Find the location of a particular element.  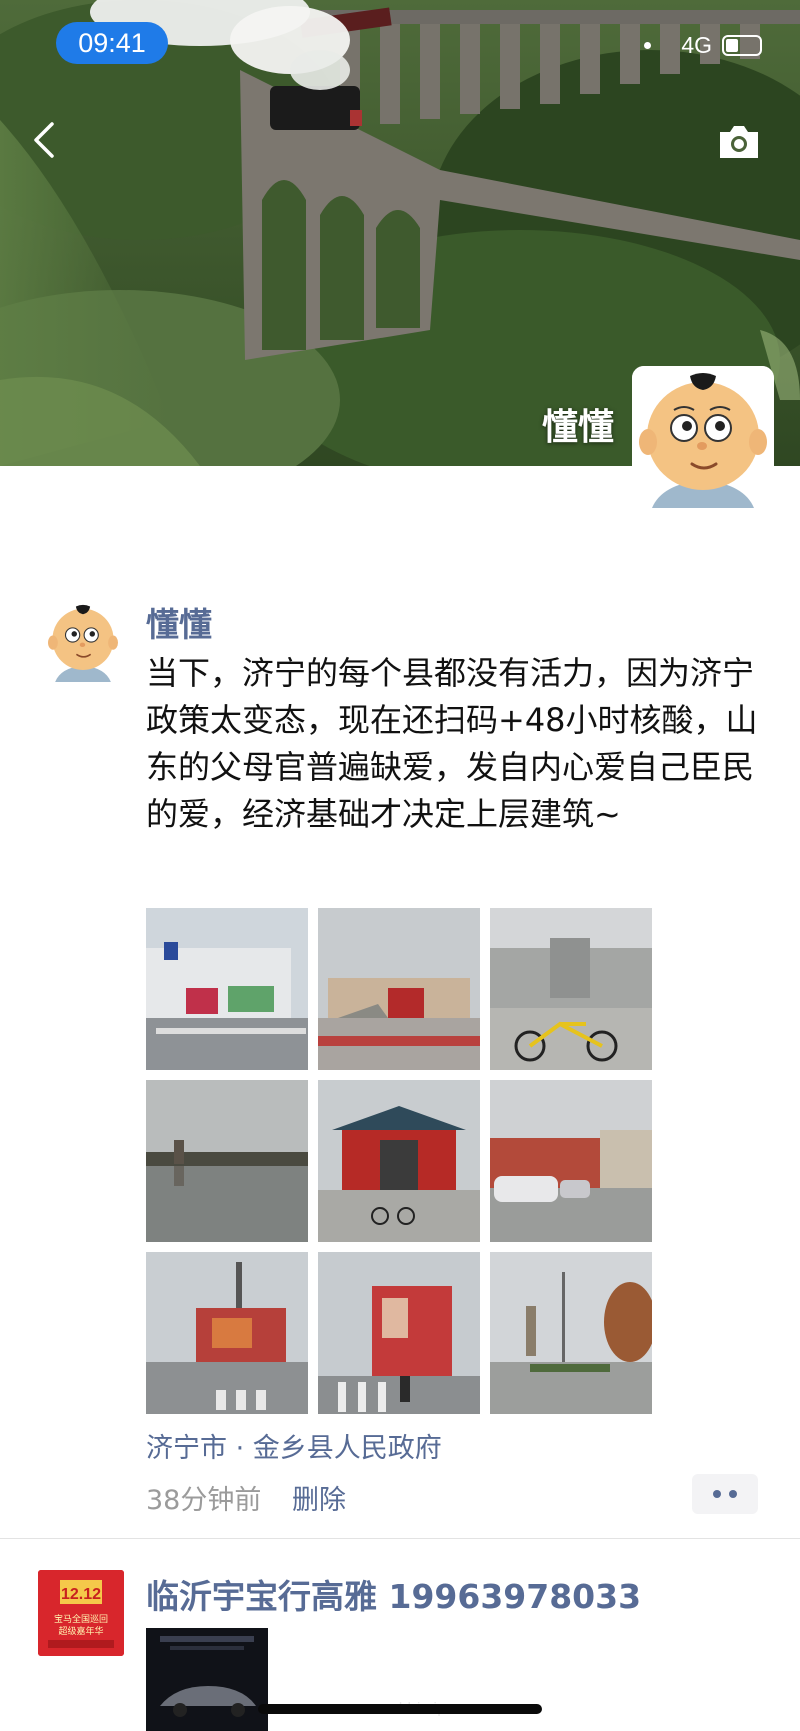

photo-car-ad is located at coordinates (207, 1679).